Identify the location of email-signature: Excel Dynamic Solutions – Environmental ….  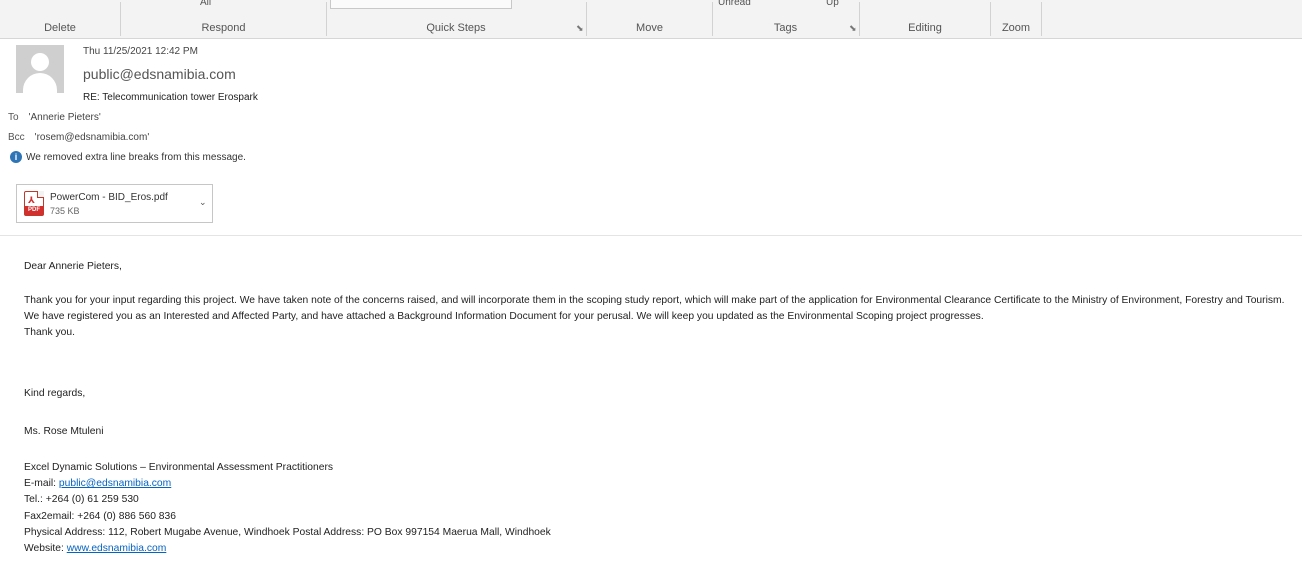
(287, 508).